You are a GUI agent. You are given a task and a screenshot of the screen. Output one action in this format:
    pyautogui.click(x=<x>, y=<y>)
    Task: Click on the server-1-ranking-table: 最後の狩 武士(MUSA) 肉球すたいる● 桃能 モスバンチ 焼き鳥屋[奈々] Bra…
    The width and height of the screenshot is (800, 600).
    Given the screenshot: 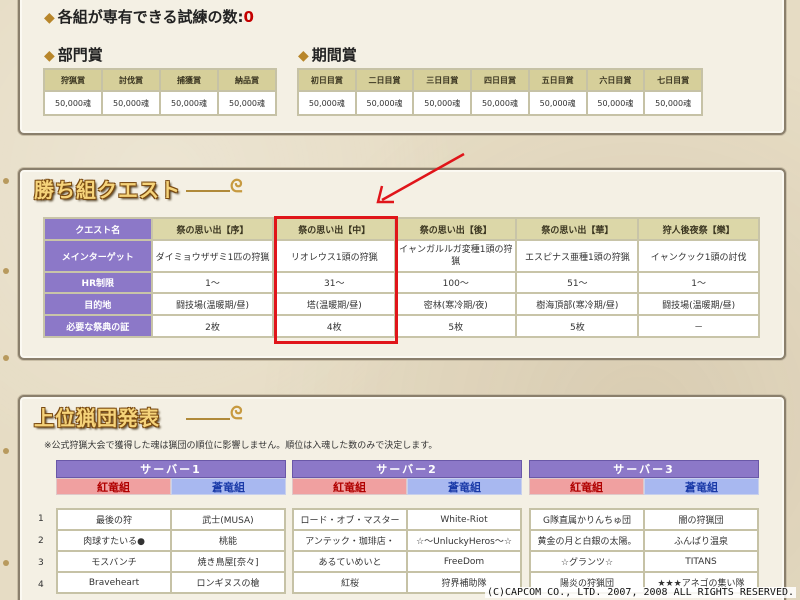 What is the action you would take?
    pyautogui.click(x=171, y=551)
    